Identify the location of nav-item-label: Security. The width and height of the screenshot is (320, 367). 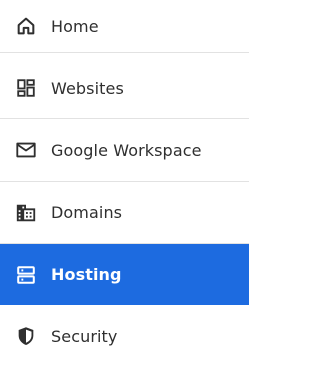
(84, 336).